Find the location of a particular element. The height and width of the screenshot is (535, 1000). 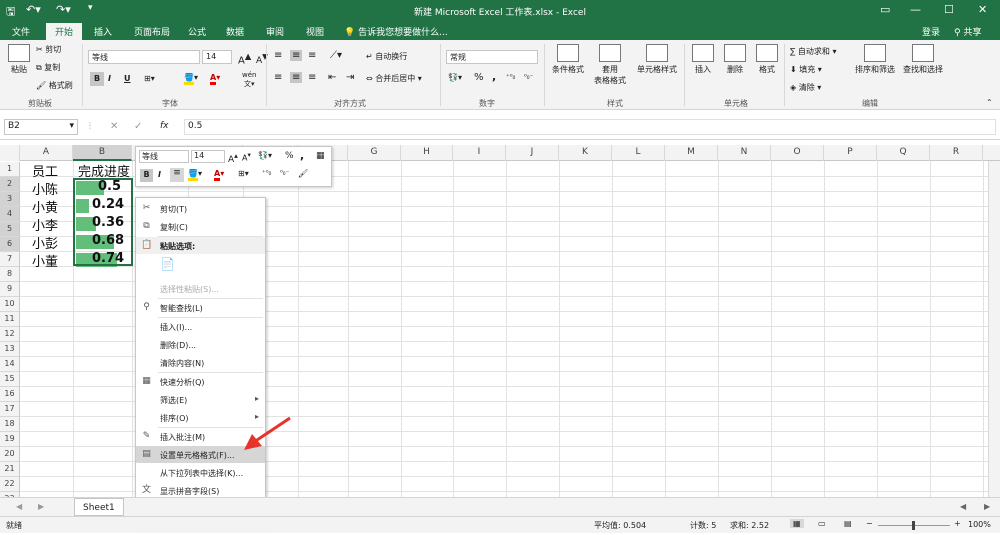

column-header-o: O is located at coordinates (797, 153).